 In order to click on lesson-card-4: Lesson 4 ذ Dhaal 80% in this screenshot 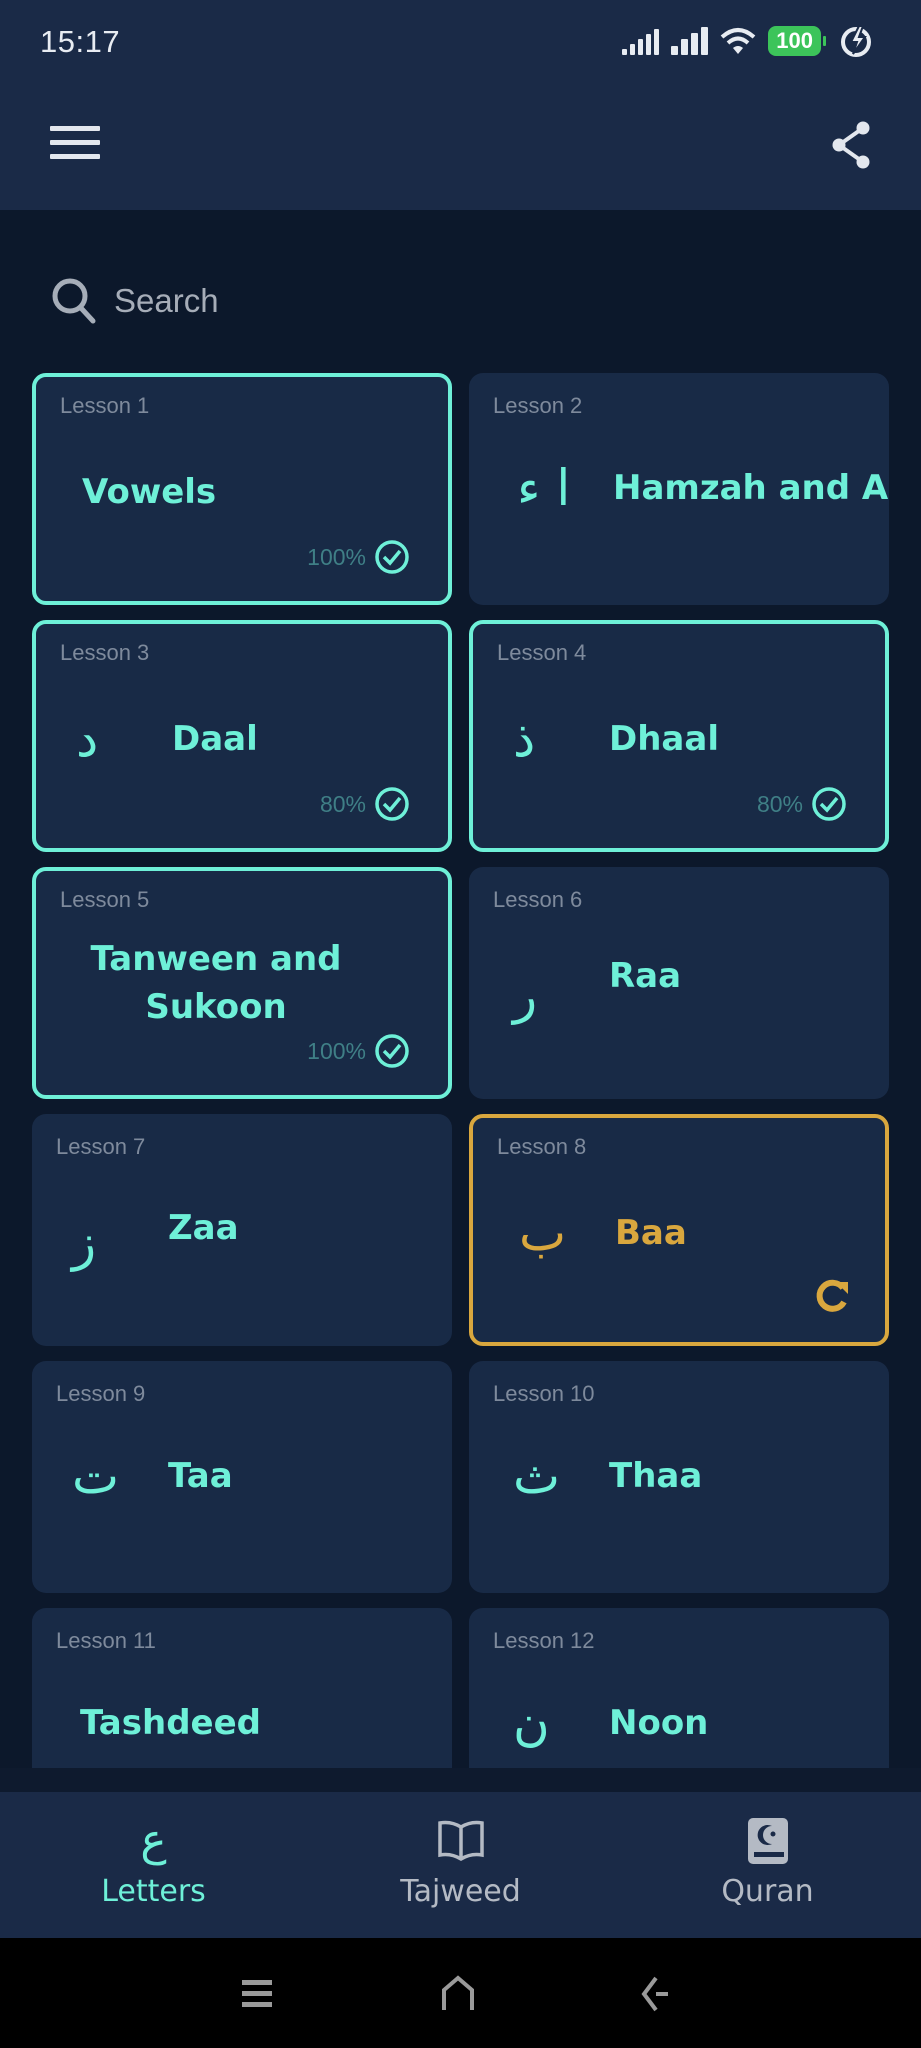, I will do `click(679, 736)`.